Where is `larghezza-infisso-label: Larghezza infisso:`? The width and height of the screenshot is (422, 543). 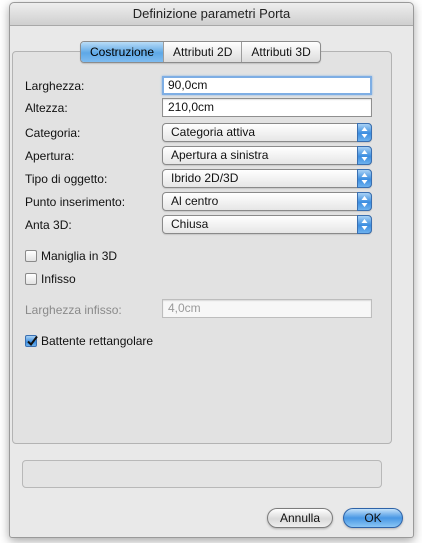 larghezza-infisso-label: Larghezza infisso: is located at coordinates (73, 310).